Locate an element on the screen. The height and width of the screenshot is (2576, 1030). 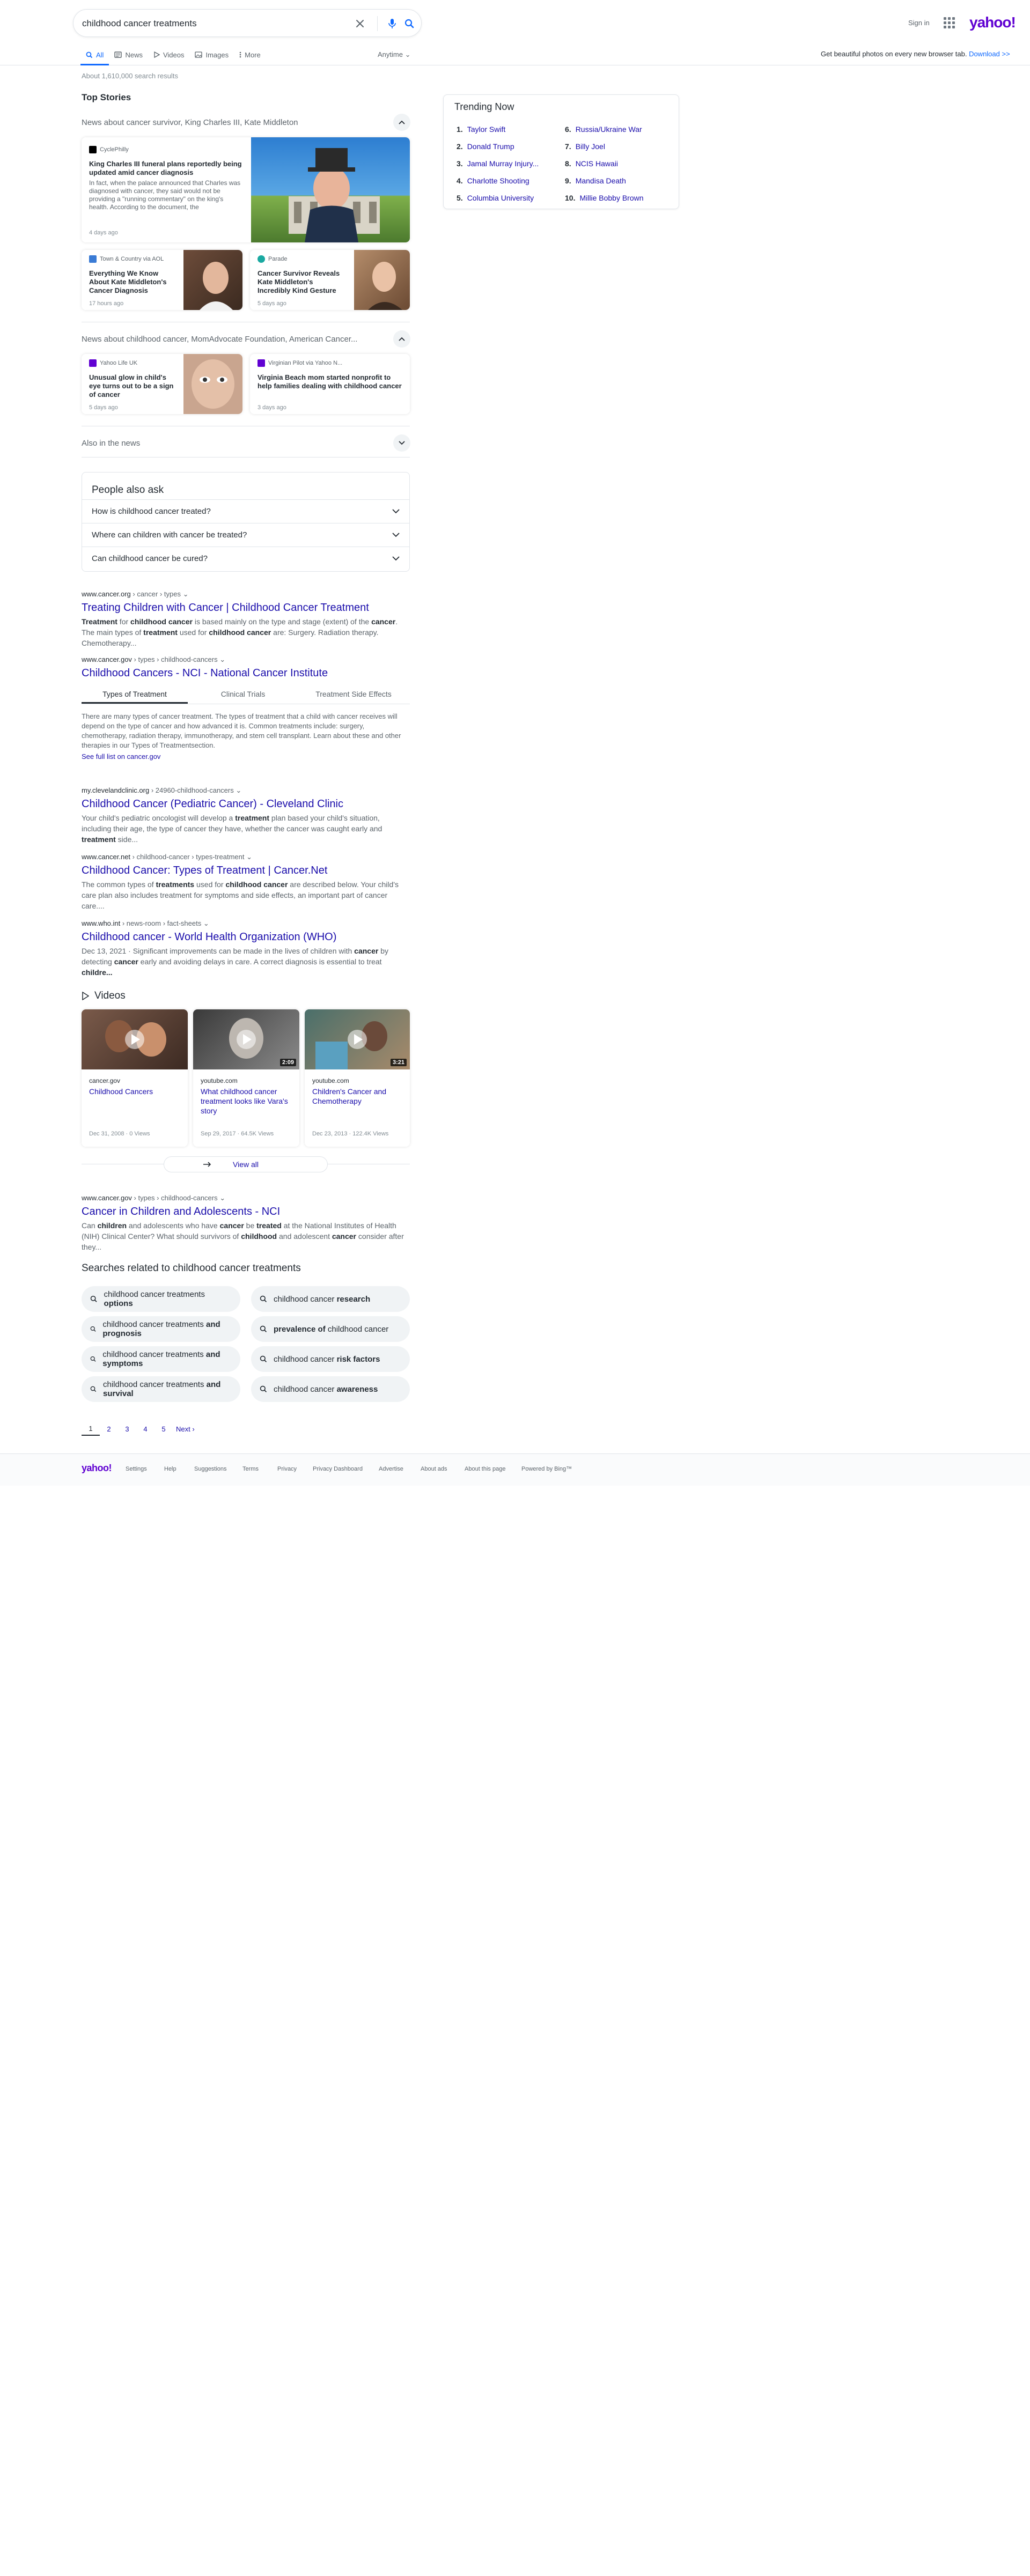
video-thumbnail: 2:09 is located at coordinates (246, 1039).